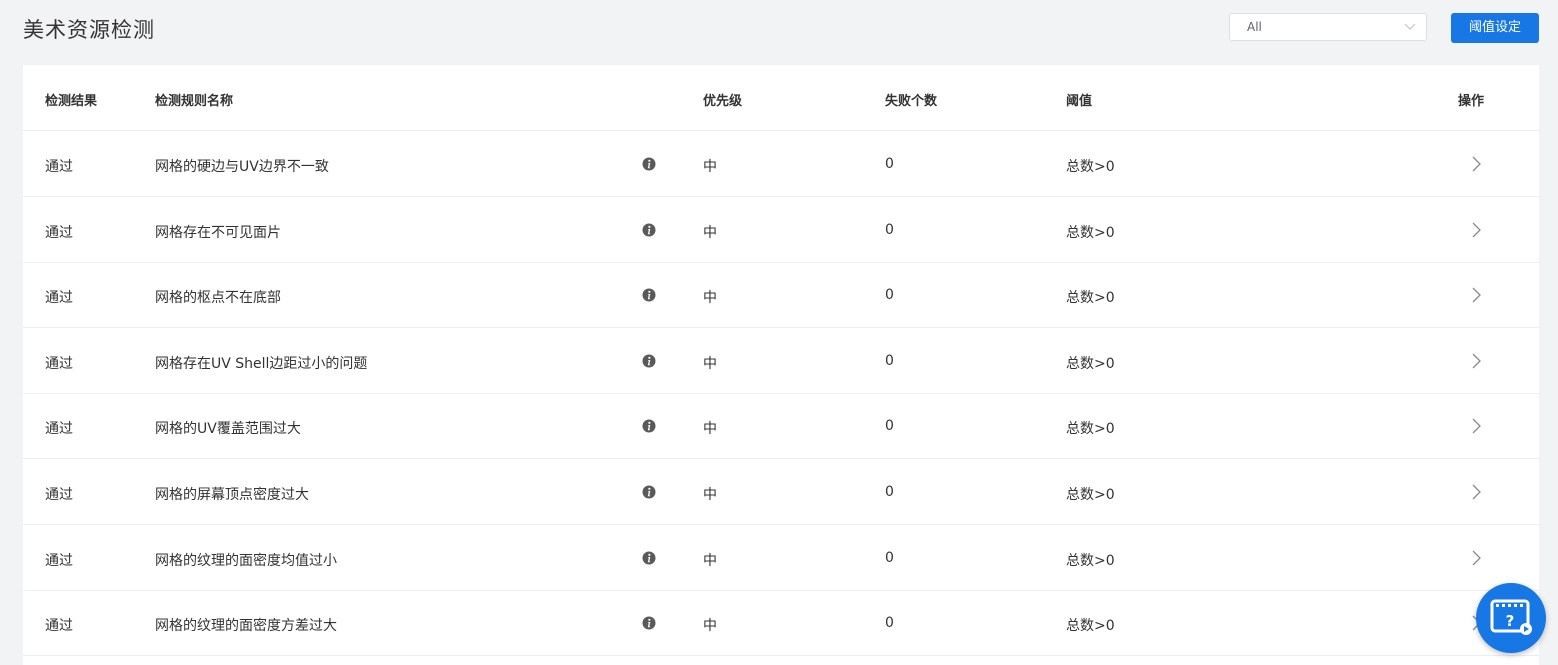  Describe the element at coordinates (911, 101) in the screenshot. I see `header-fail-count: 失败个数` at that location.